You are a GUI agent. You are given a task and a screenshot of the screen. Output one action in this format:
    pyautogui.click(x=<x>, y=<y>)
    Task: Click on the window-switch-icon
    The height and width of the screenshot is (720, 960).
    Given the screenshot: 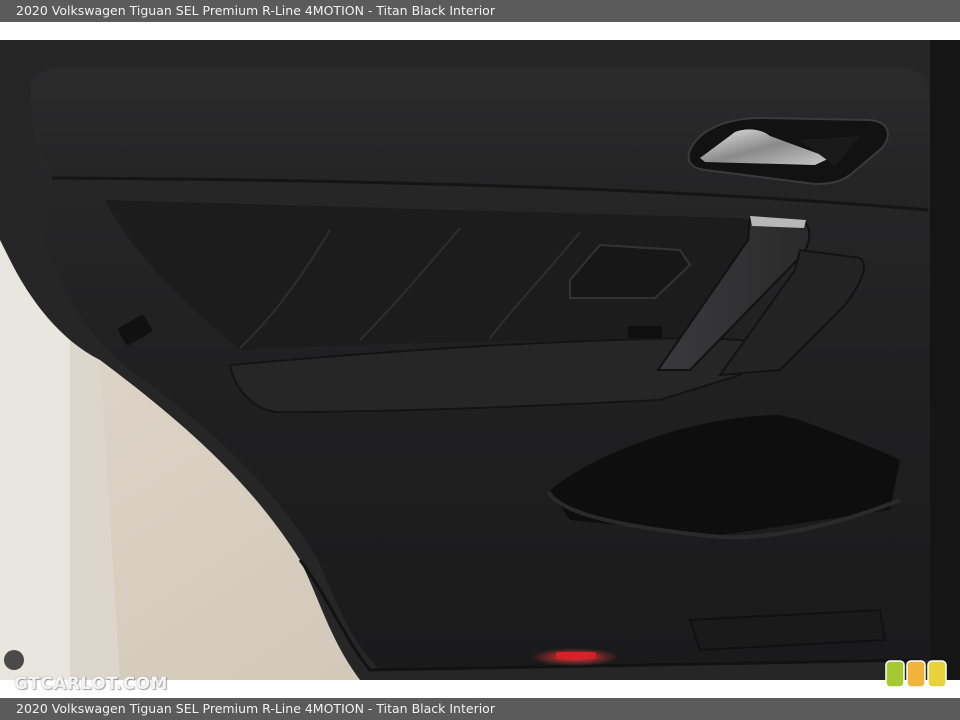 What is the action you would take?
    pyautogui.click(x=645, y=332)
    